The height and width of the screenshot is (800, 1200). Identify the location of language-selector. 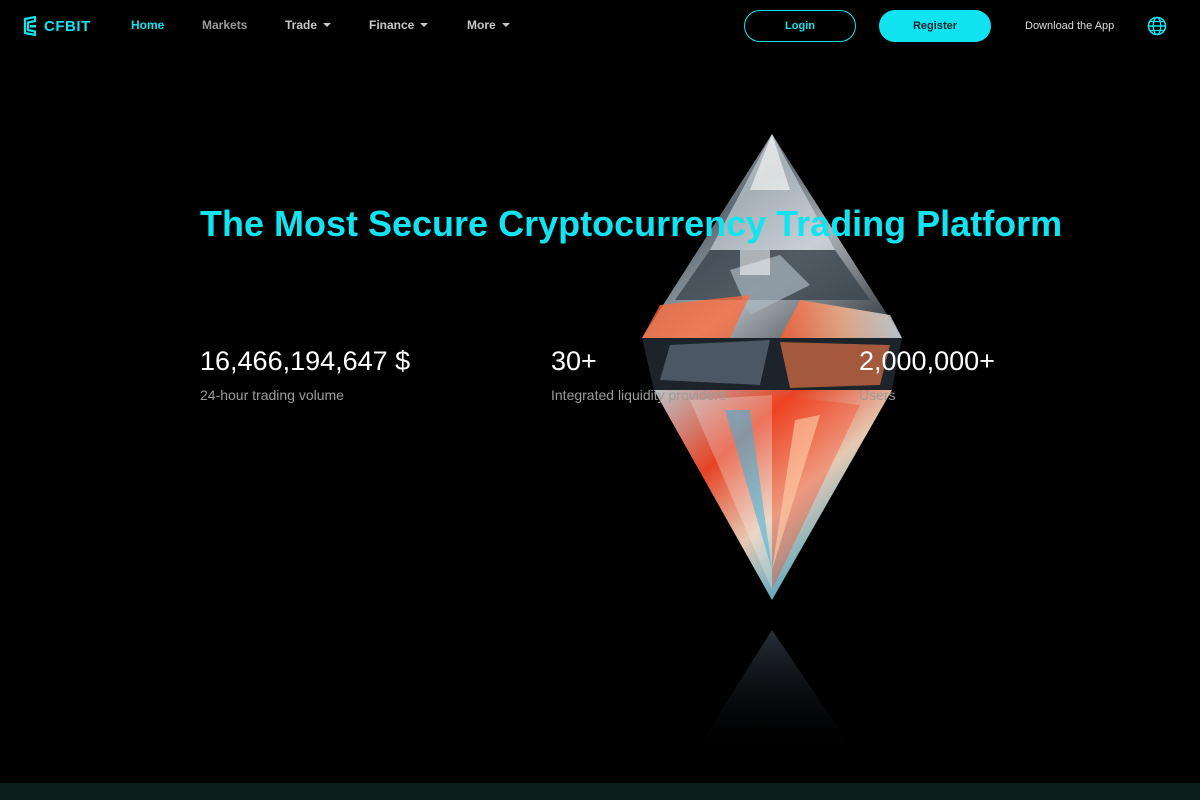
(1157, 28).